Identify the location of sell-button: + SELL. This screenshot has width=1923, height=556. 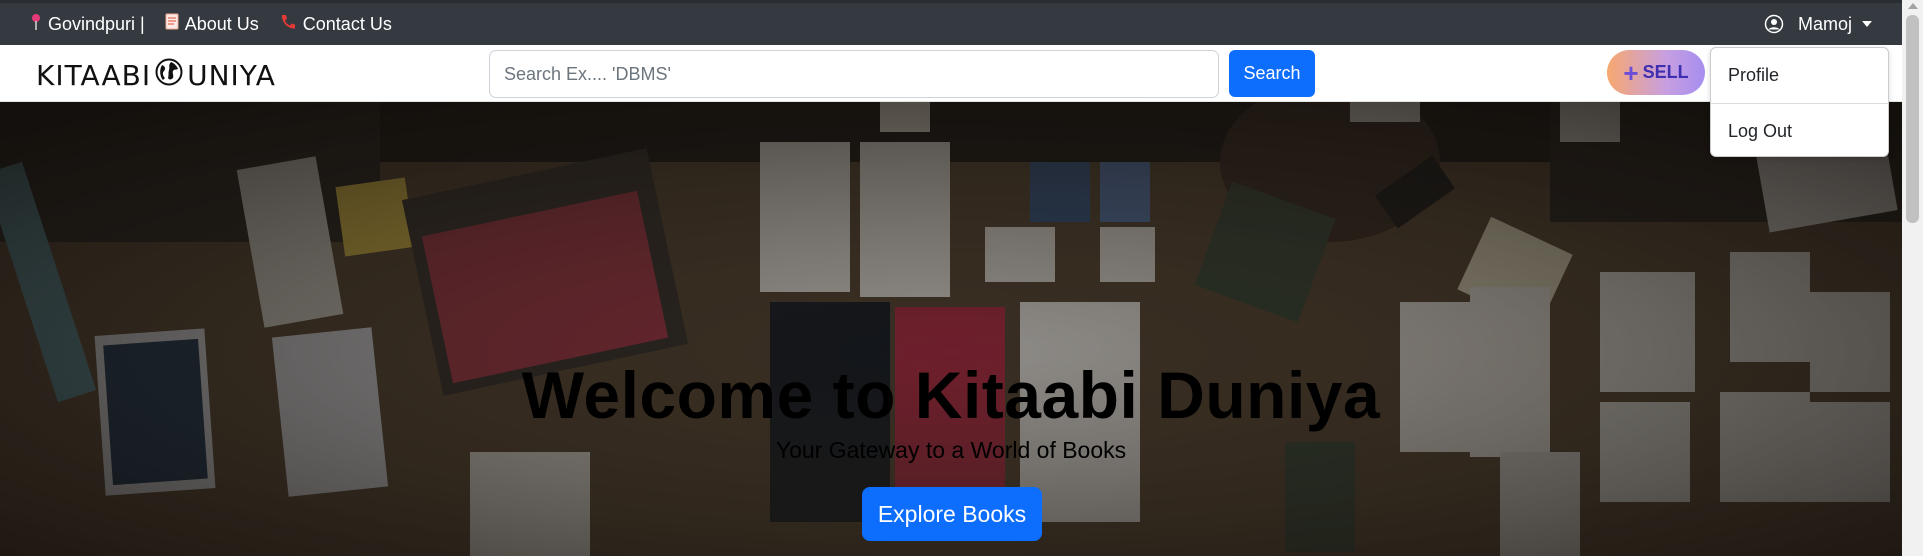
(1656, 72).